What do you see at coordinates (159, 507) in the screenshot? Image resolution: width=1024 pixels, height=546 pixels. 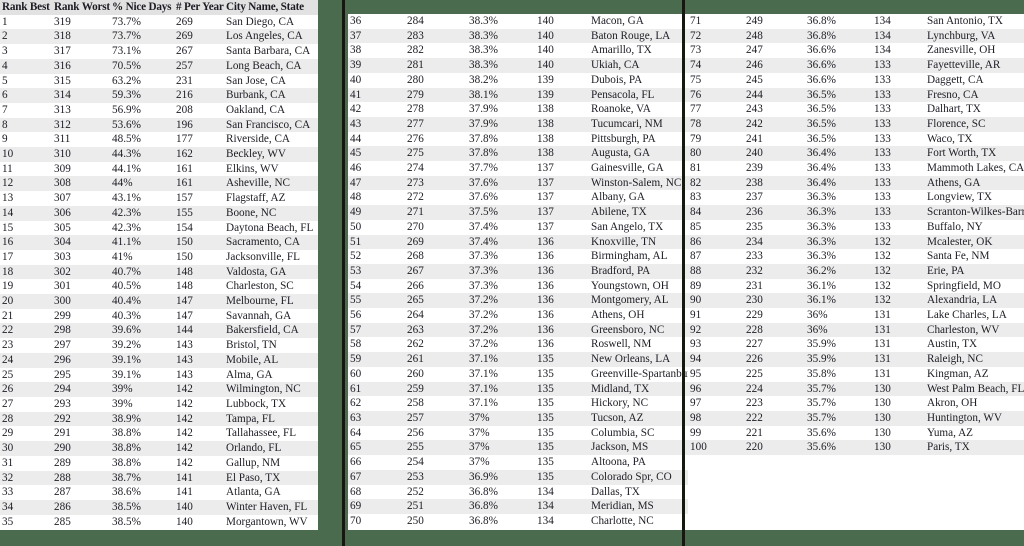 I see `table-row: 34 286 38.5% 140 Winter Haven, FL` at bounding box center [159, 507].